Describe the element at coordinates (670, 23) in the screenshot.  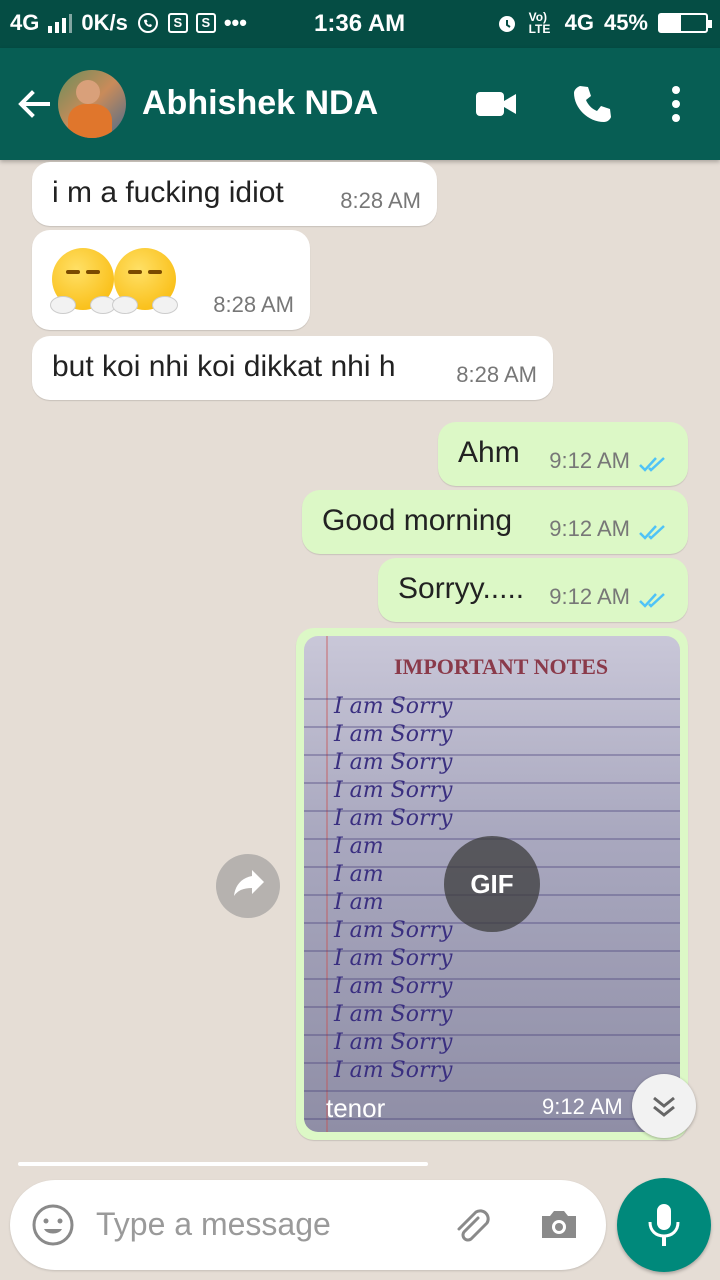
I see `battery-level` at that location.